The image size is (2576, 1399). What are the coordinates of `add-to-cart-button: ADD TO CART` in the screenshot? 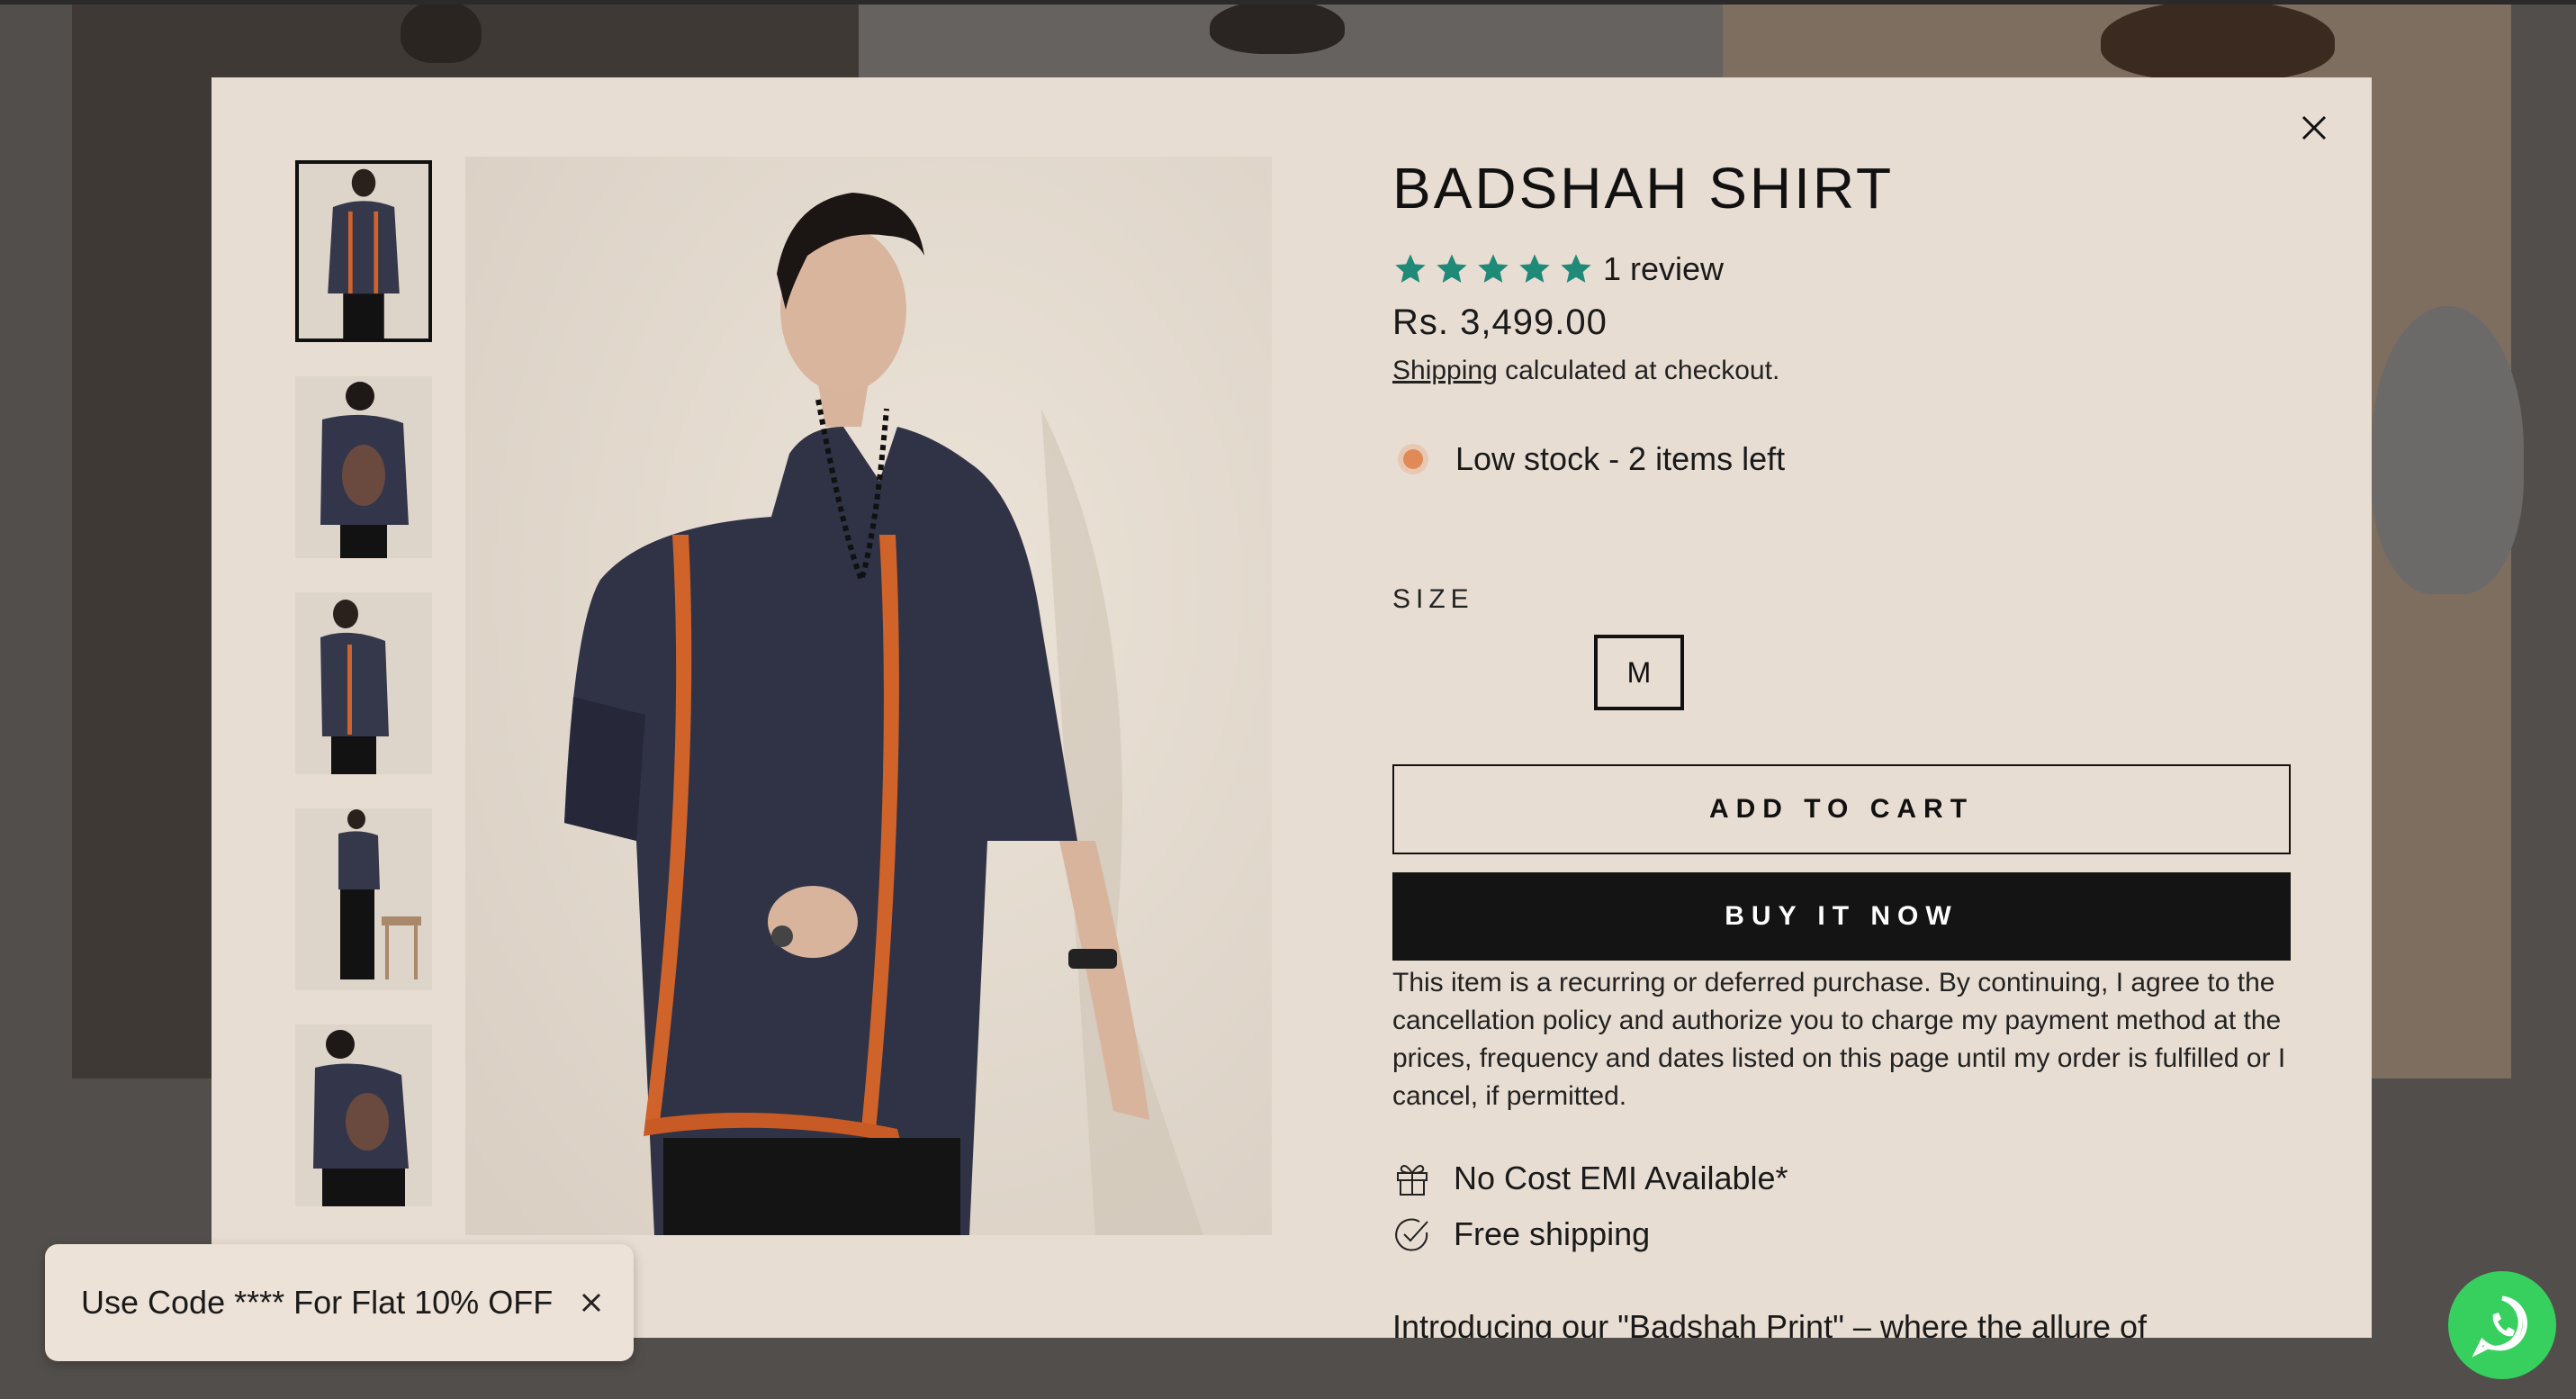 It's located at (1841, 809).